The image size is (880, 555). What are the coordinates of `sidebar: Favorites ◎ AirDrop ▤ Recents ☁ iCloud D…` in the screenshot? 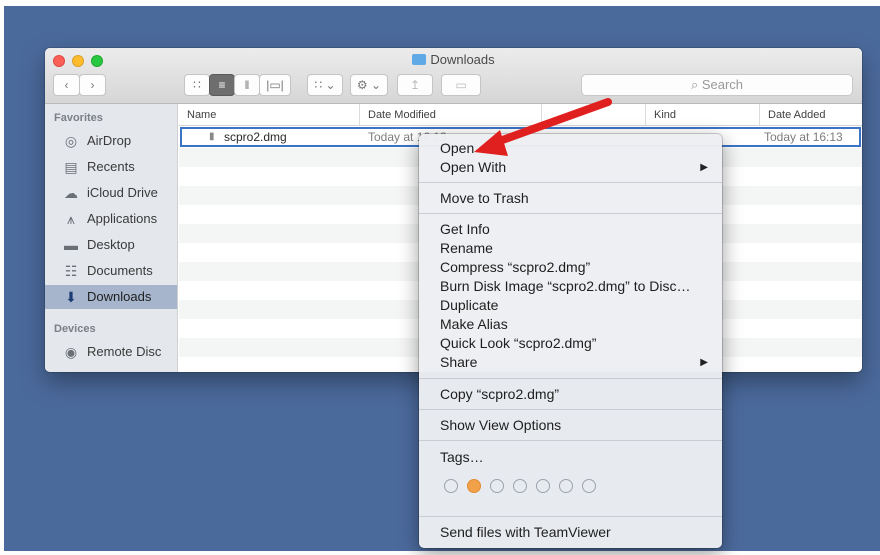 It's located at (111, 238).